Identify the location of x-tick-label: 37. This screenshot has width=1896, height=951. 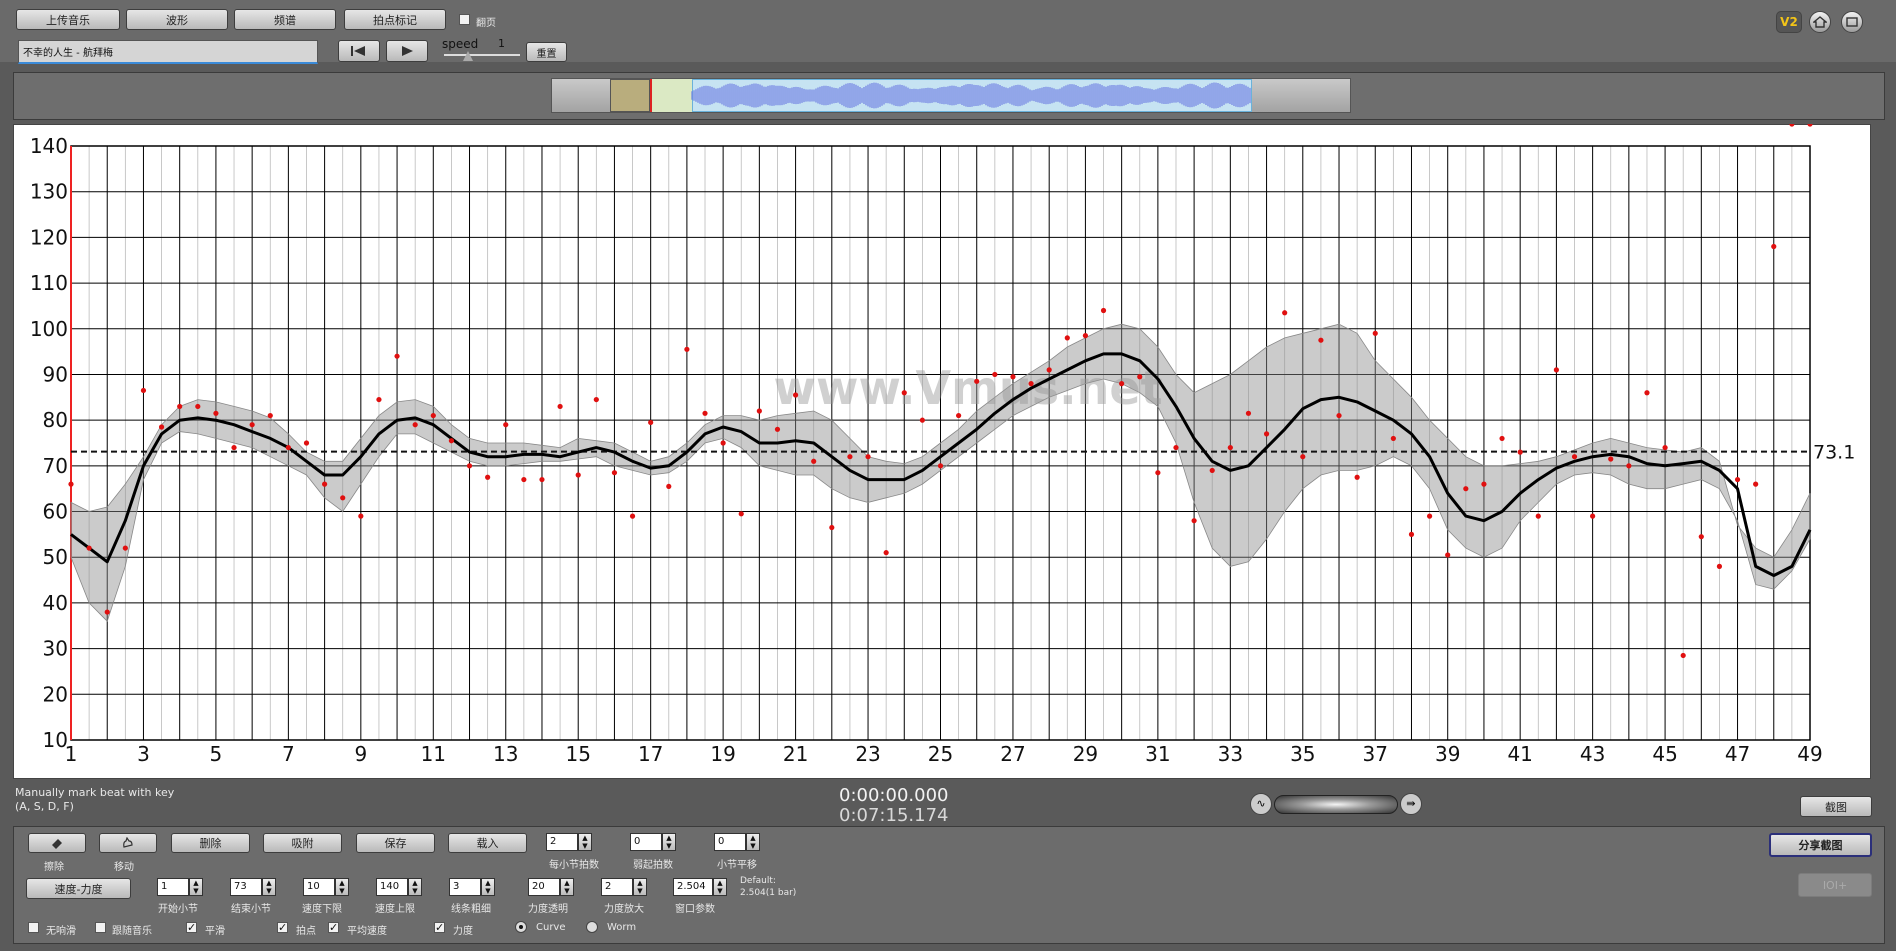
(1375, 754).